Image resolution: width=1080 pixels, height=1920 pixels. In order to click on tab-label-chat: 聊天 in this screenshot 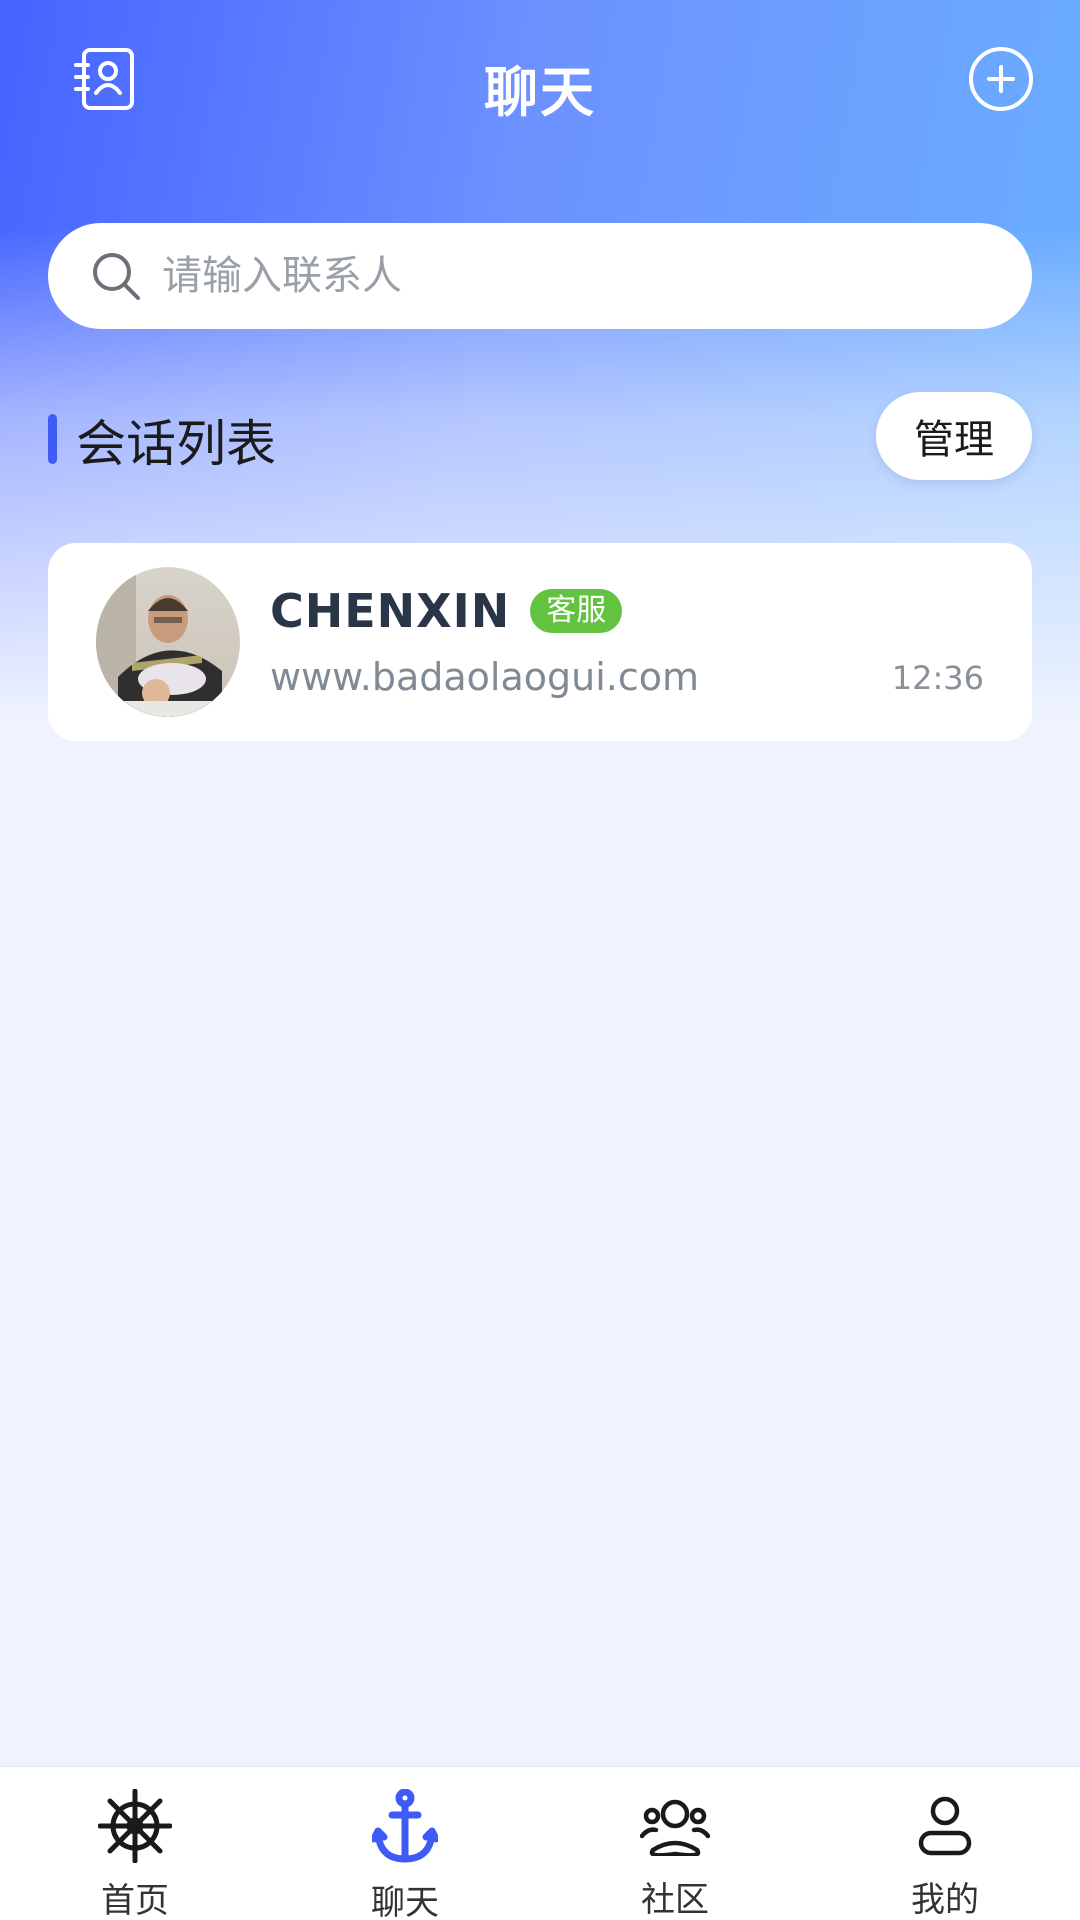, I will do `click(405, 1901)`.